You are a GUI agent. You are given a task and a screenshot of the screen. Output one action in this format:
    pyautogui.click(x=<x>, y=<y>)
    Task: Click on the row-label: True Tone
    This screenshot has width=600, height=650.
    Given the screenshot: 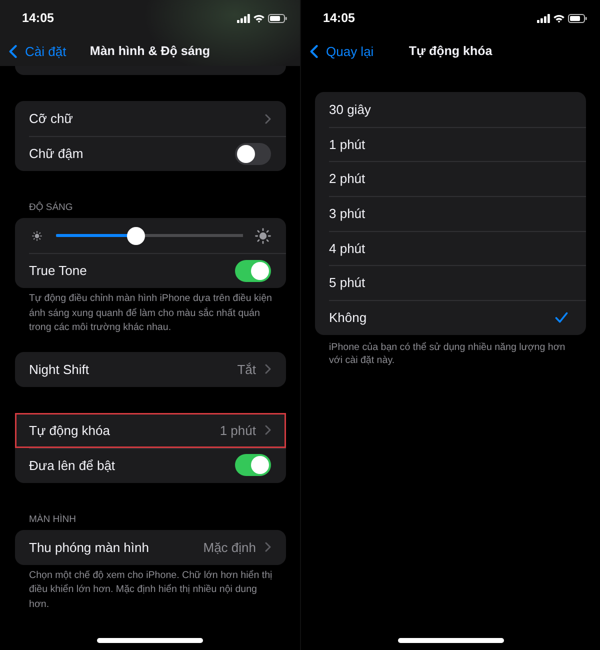 What is the action you would take?
    pyautogui.click(x=58, y=270)
    